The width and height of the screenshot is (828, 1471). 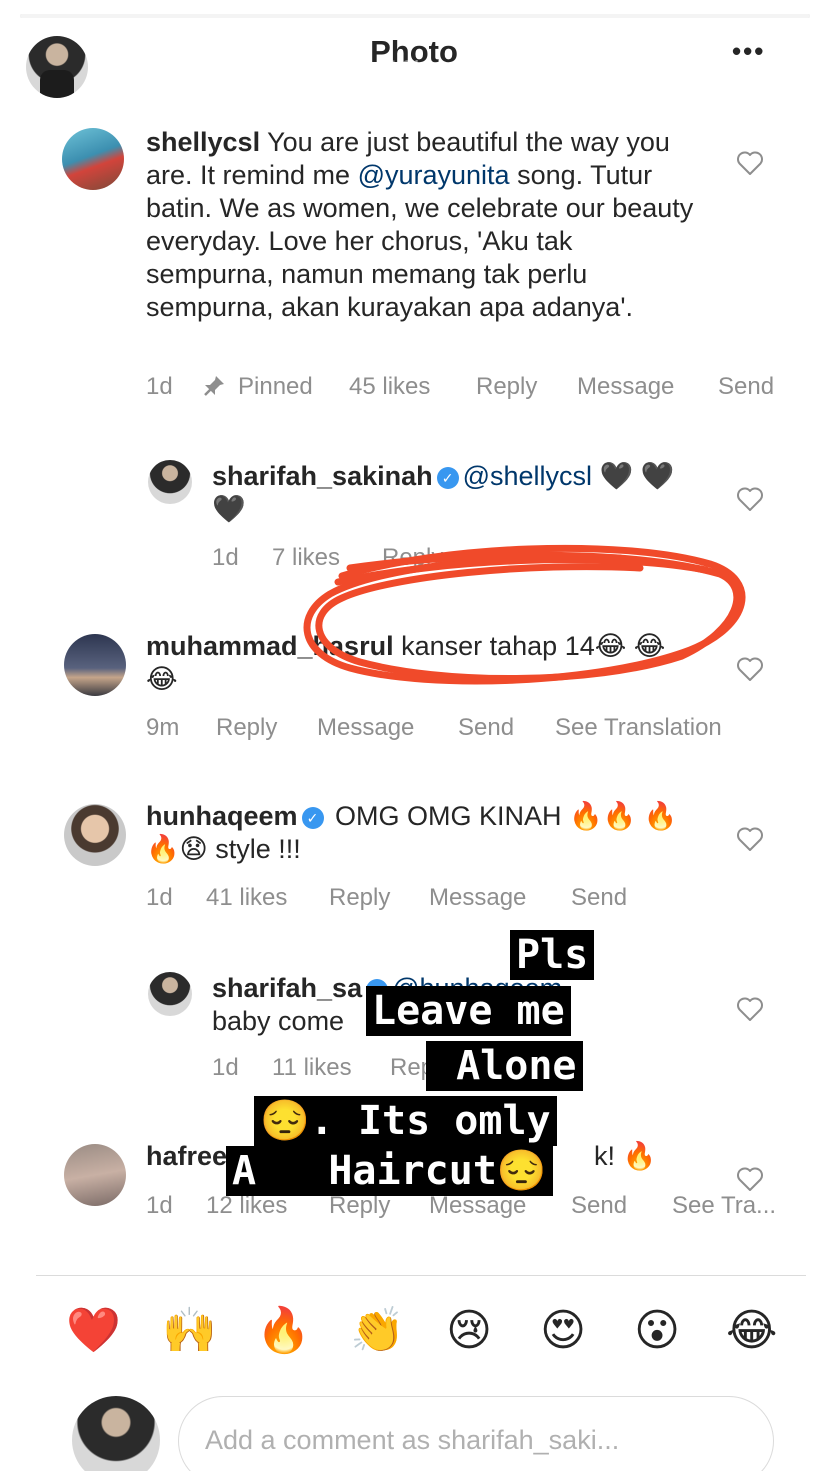 I want to click on mention-link: @yurayunita, so click(x=434, y=175).